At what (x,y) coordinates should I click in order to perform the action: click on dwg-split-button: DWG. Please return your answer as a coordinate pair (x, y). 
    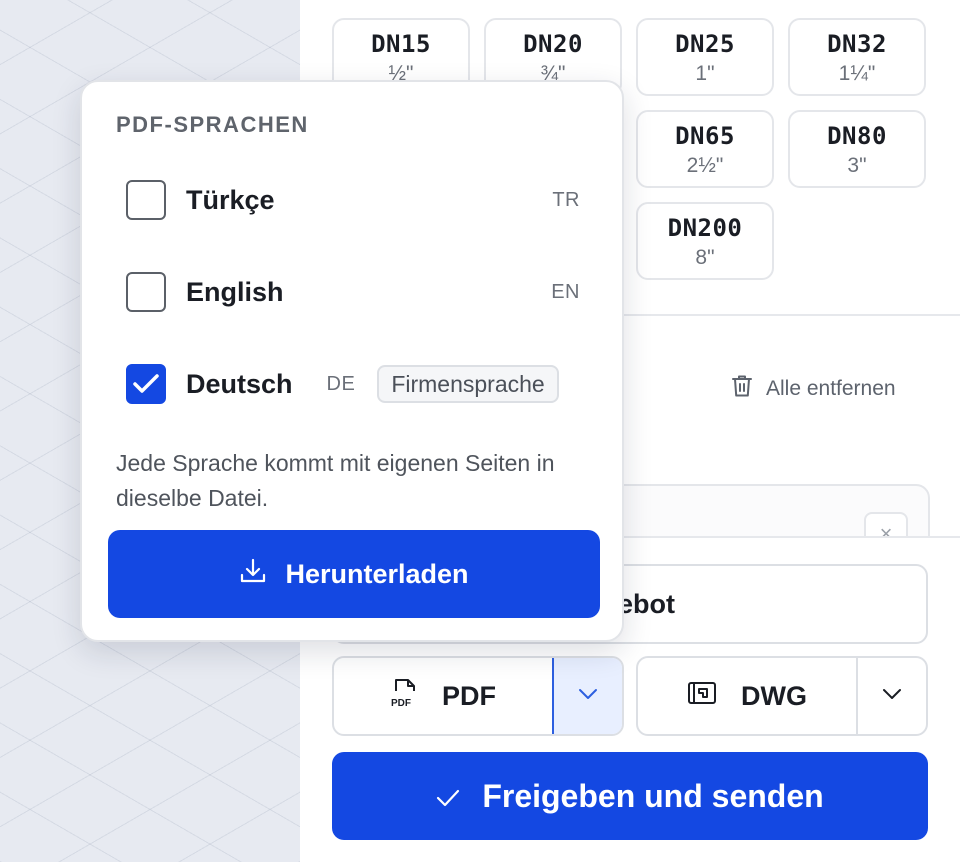
    Looking at the image, I should click on (782, 696).